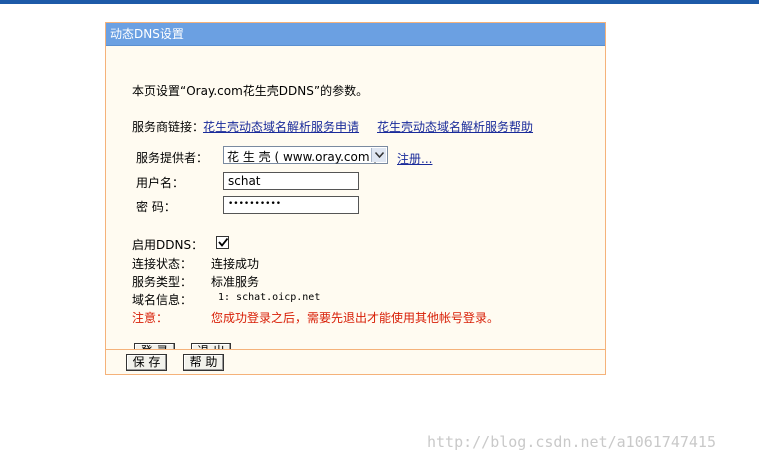 The width and height of the screenshot is (759, 462). I want to click on enable-ddns-label: 启用DDNS：, so click(168, 245).